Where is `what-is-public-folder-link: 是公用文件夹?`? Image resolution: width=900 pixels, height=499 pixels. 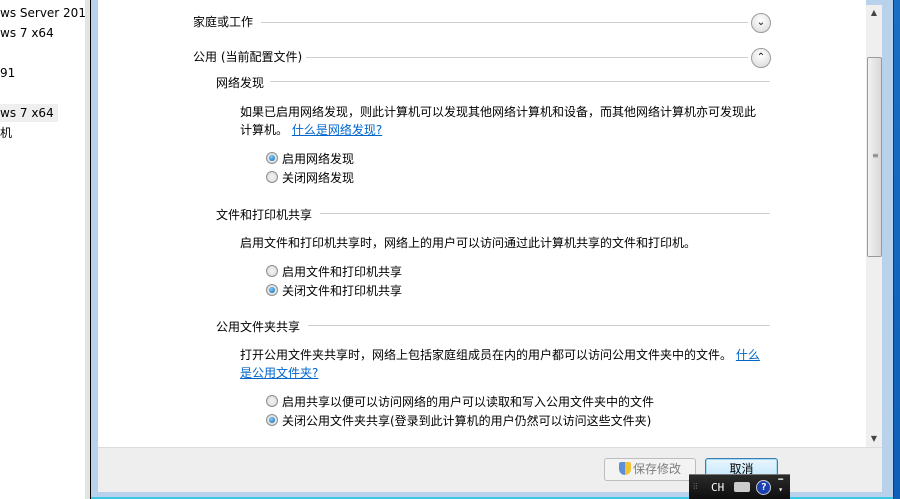 what-is-public-folder-link: 是公用文件夹? is located at coordinates (279, 373).